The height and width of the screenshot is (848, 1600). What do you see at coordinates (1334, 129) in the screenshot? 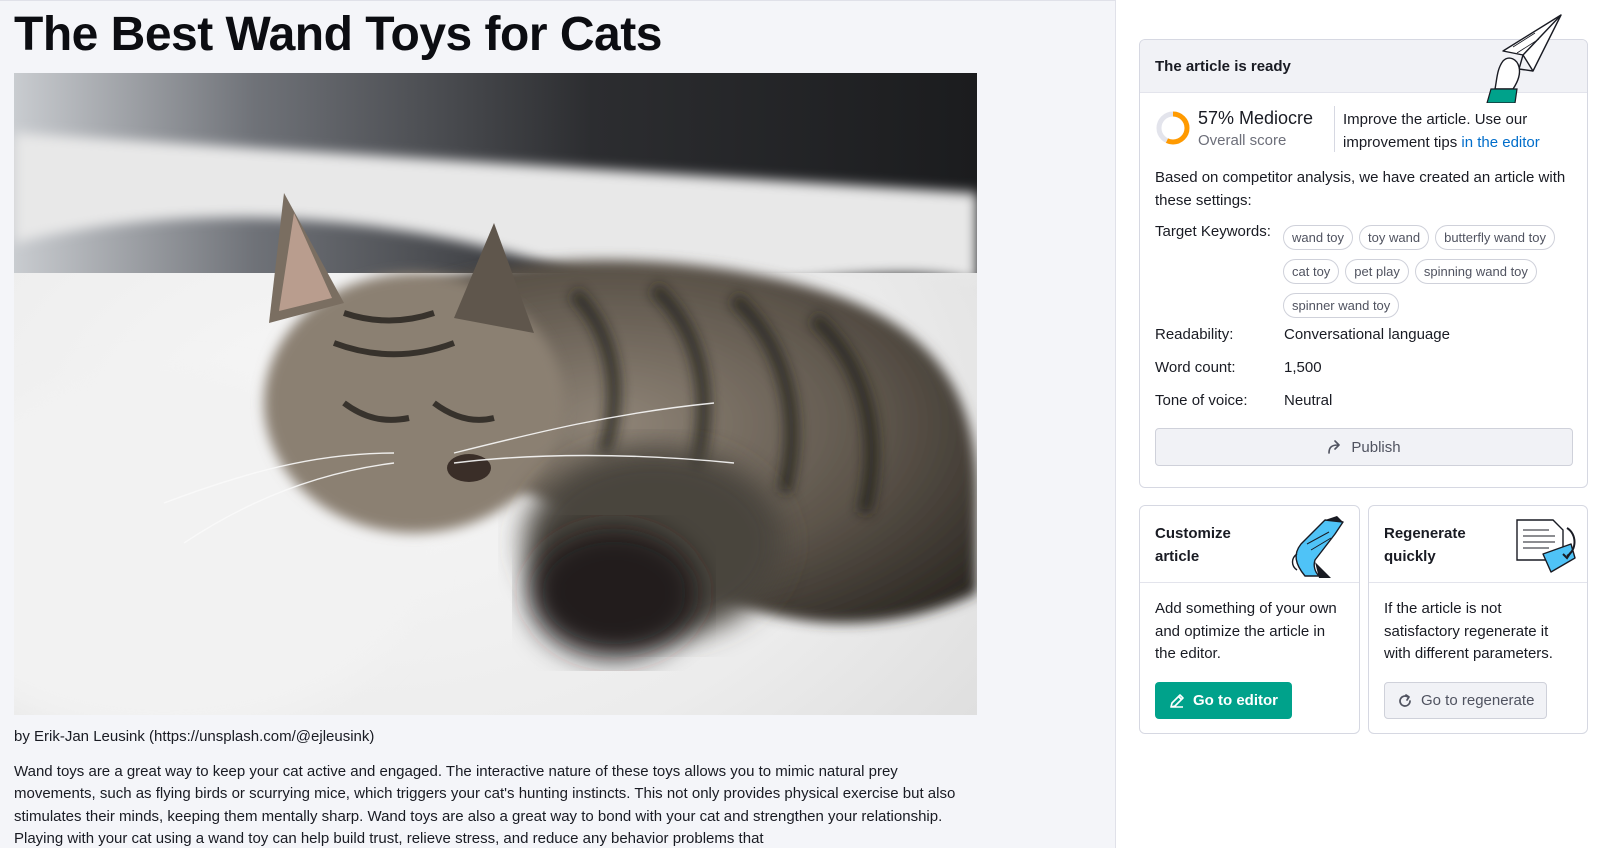
I see `divider` at bounding box center [1334, 129].